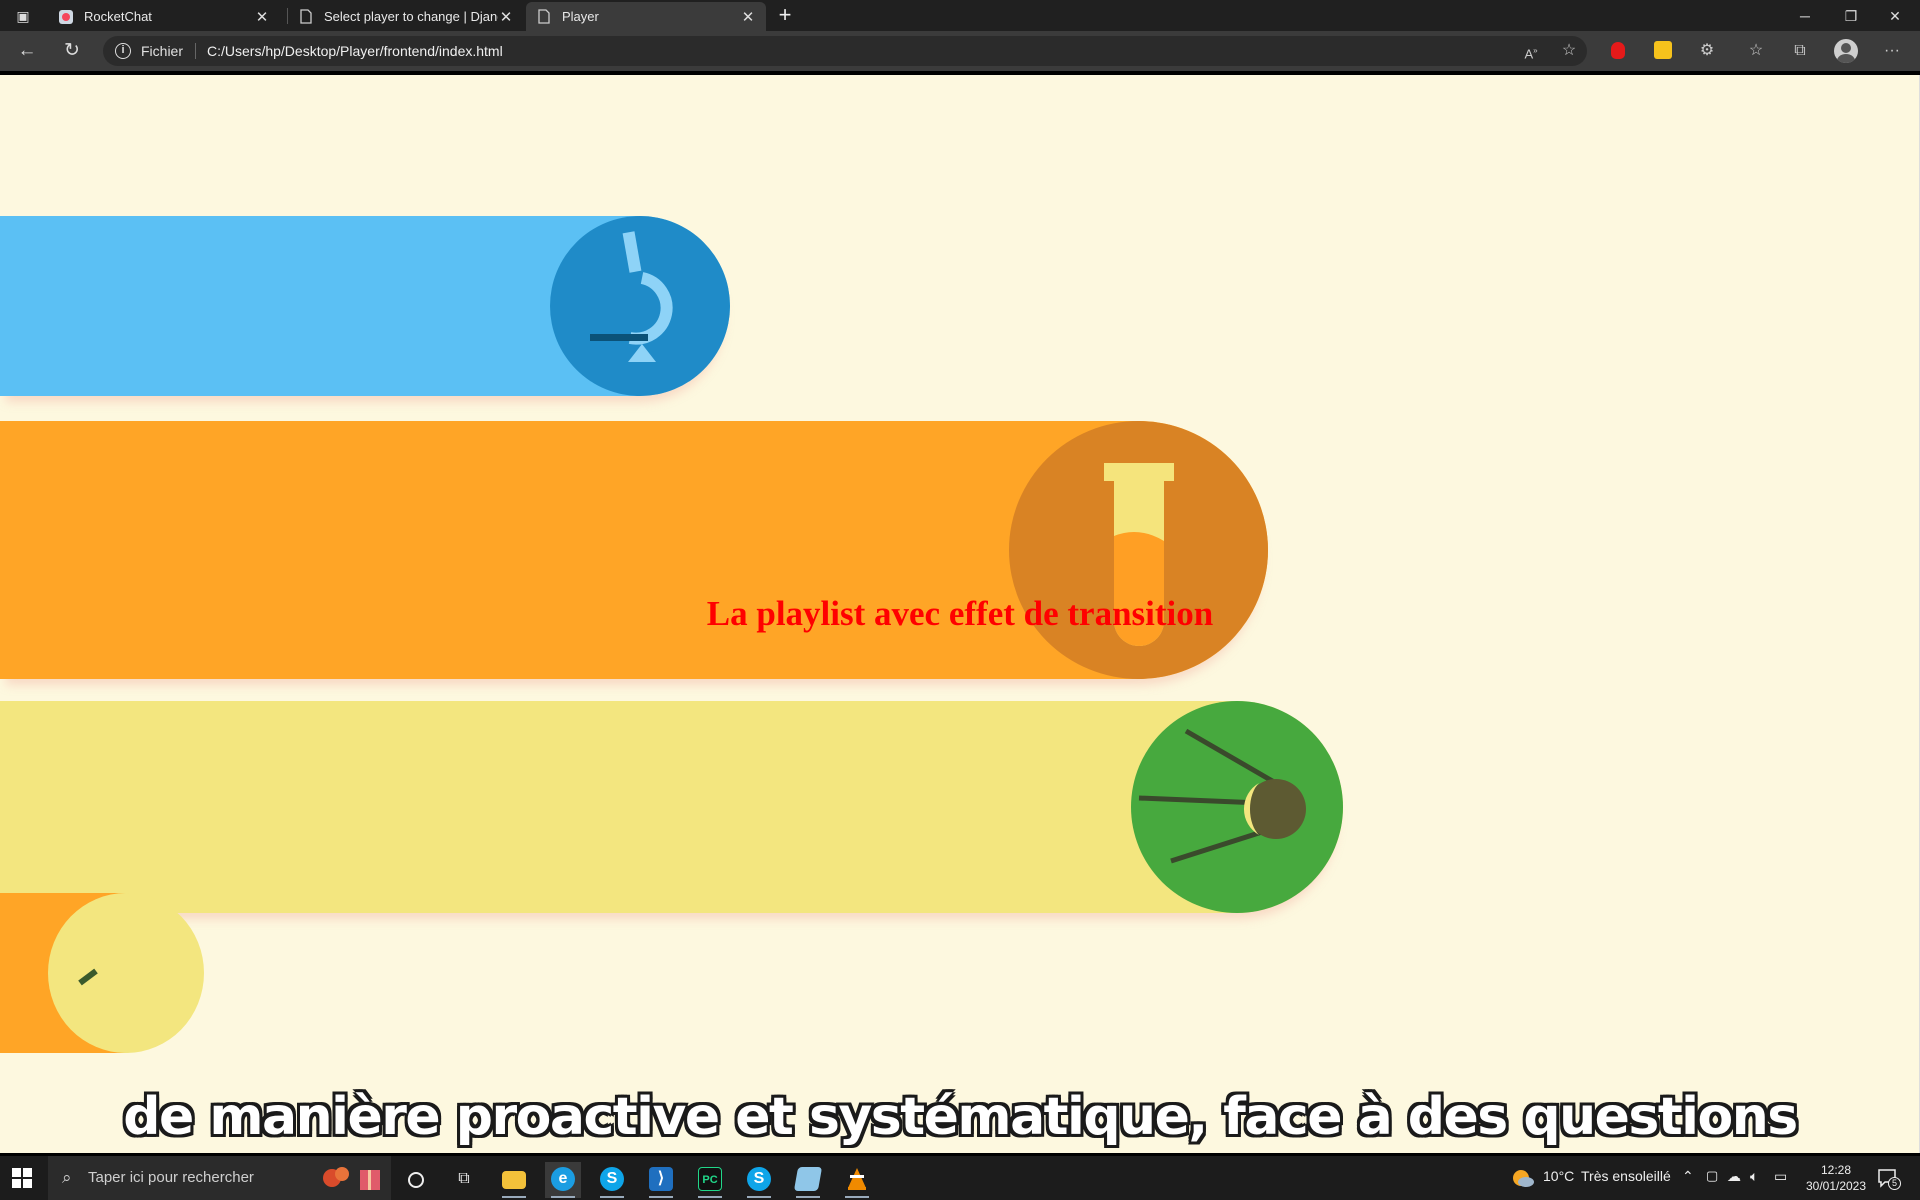  What do you see at coordinates (514, 1180) in the screenshot?
I see `file-explorer-icon` at bounding box center [514, 1180].